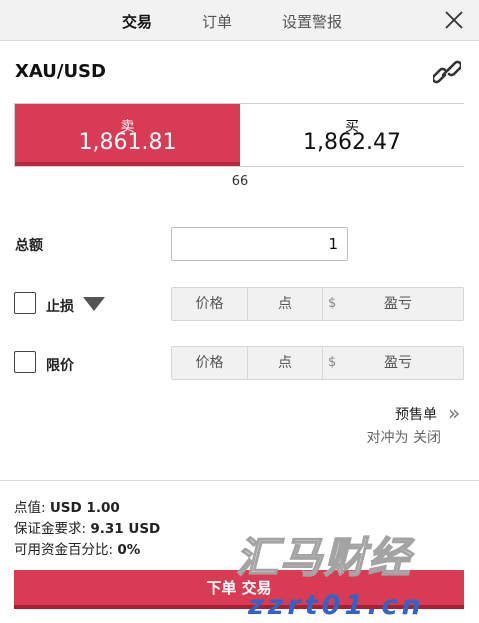 The width and height of the screenshot is (479, 623). What do you see at coordinates (209, 363) in the screenshot?
I see `limit-price-input: 价格` at bounding box center [209, 363].